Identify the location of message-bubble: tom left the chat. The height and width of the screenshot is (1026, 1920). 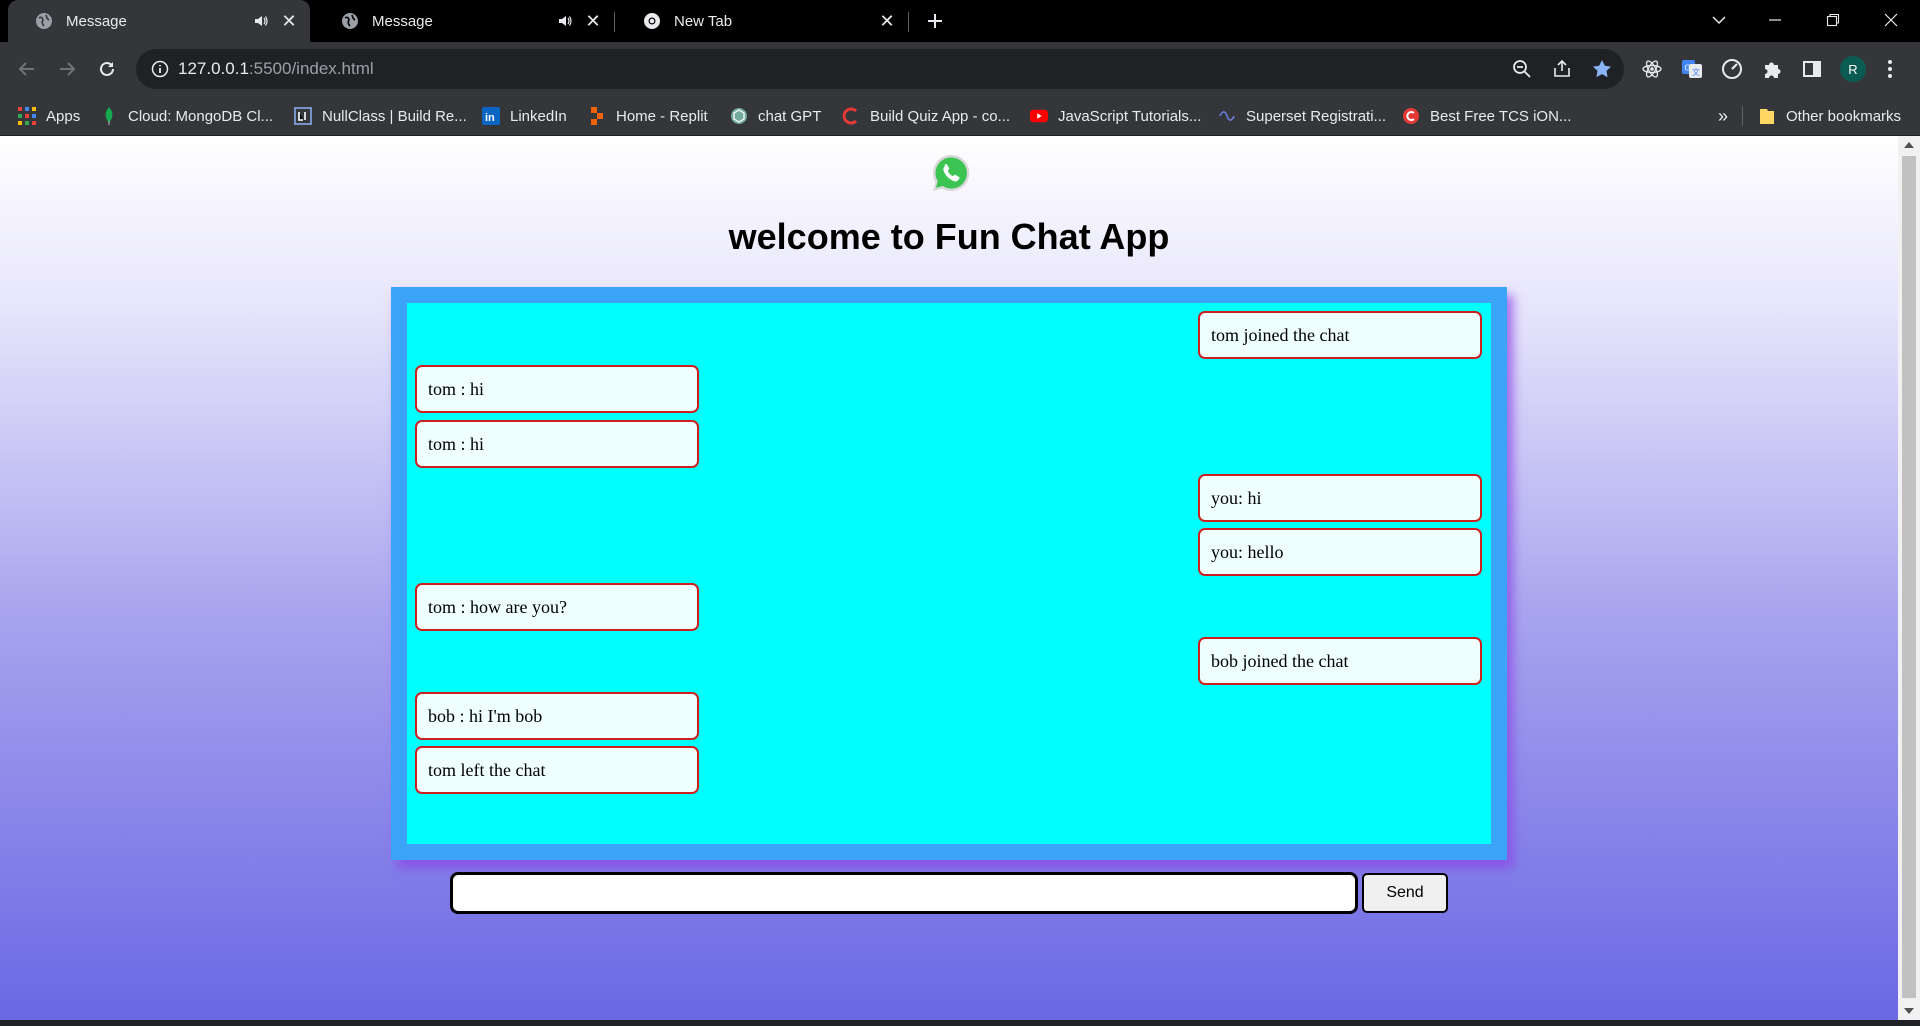
(557, 770).